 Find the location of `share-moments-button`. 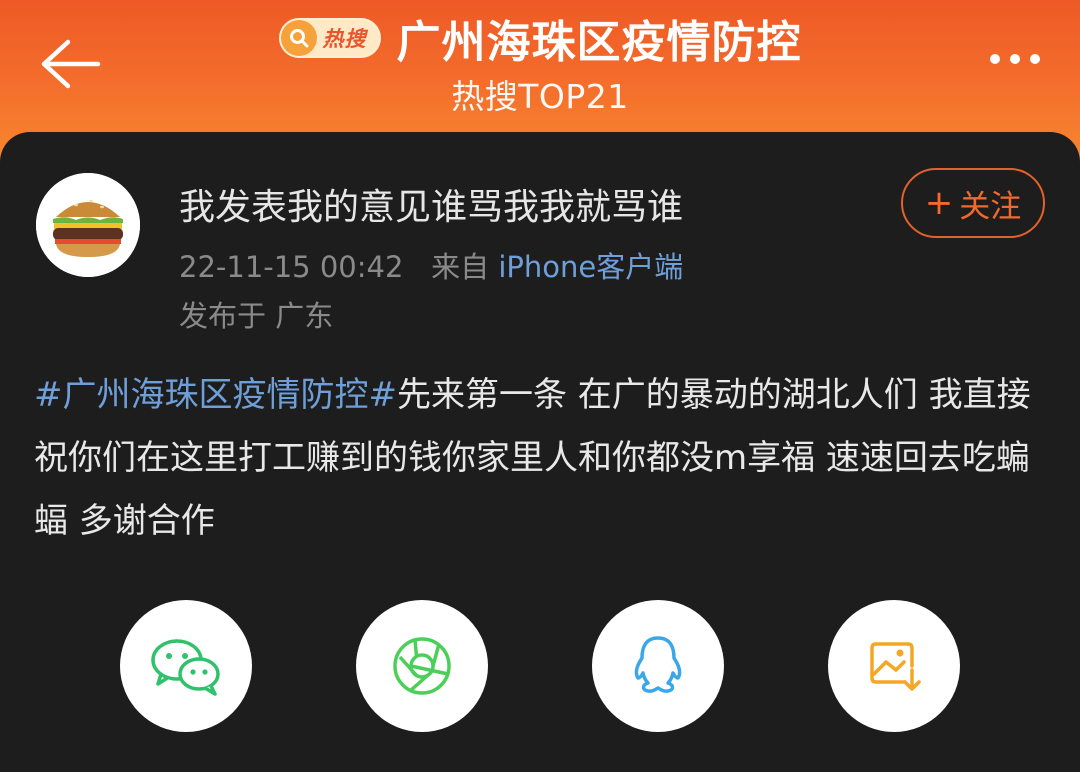

share-moments-button is located at coordinates (422, 666).